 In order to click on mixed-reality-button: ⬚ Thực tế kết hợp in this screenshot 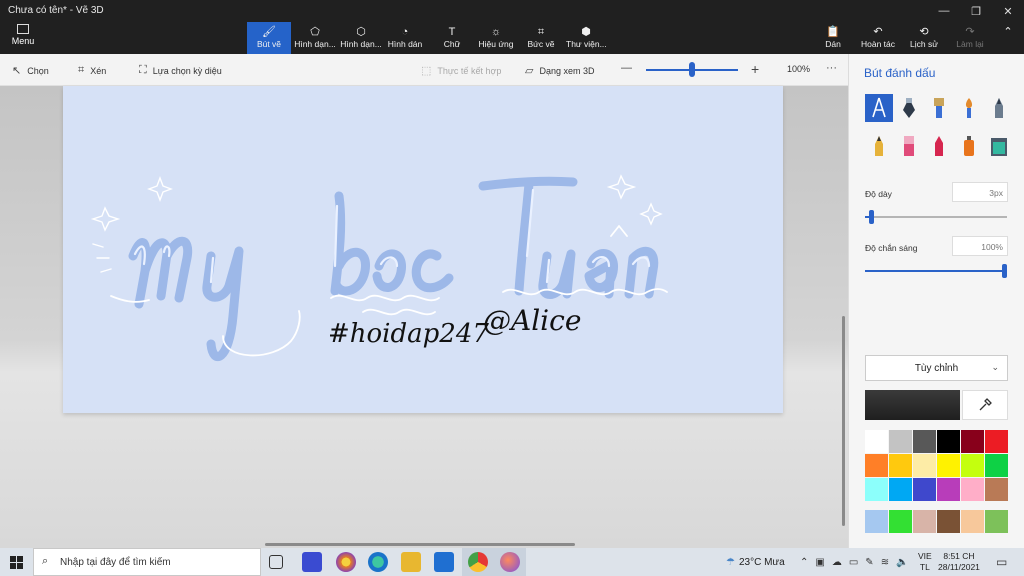, I will do `click(461, 70)`.